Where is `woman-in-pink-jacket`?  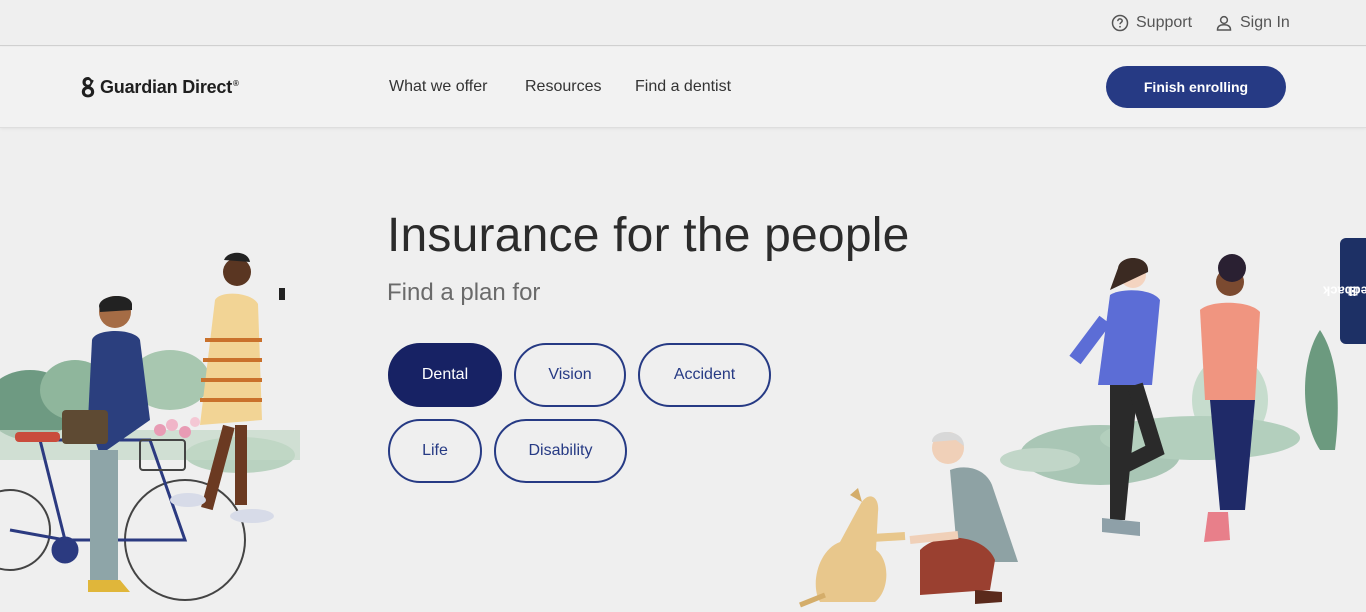
woman-in-pink-jacket is located at coordinates (1230, 398).